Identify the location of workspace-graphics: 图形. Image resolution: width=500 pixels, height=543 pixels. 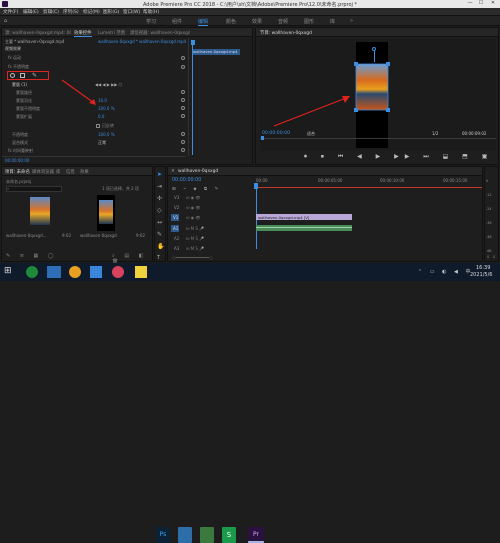
(309, 21).